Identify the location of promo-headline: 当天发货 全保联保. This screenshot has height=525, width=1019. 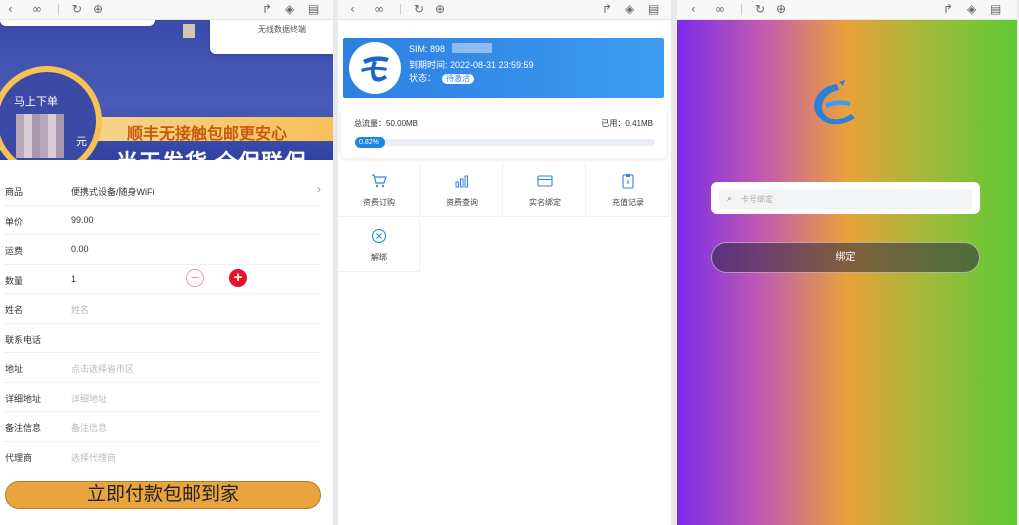
(211, 152).